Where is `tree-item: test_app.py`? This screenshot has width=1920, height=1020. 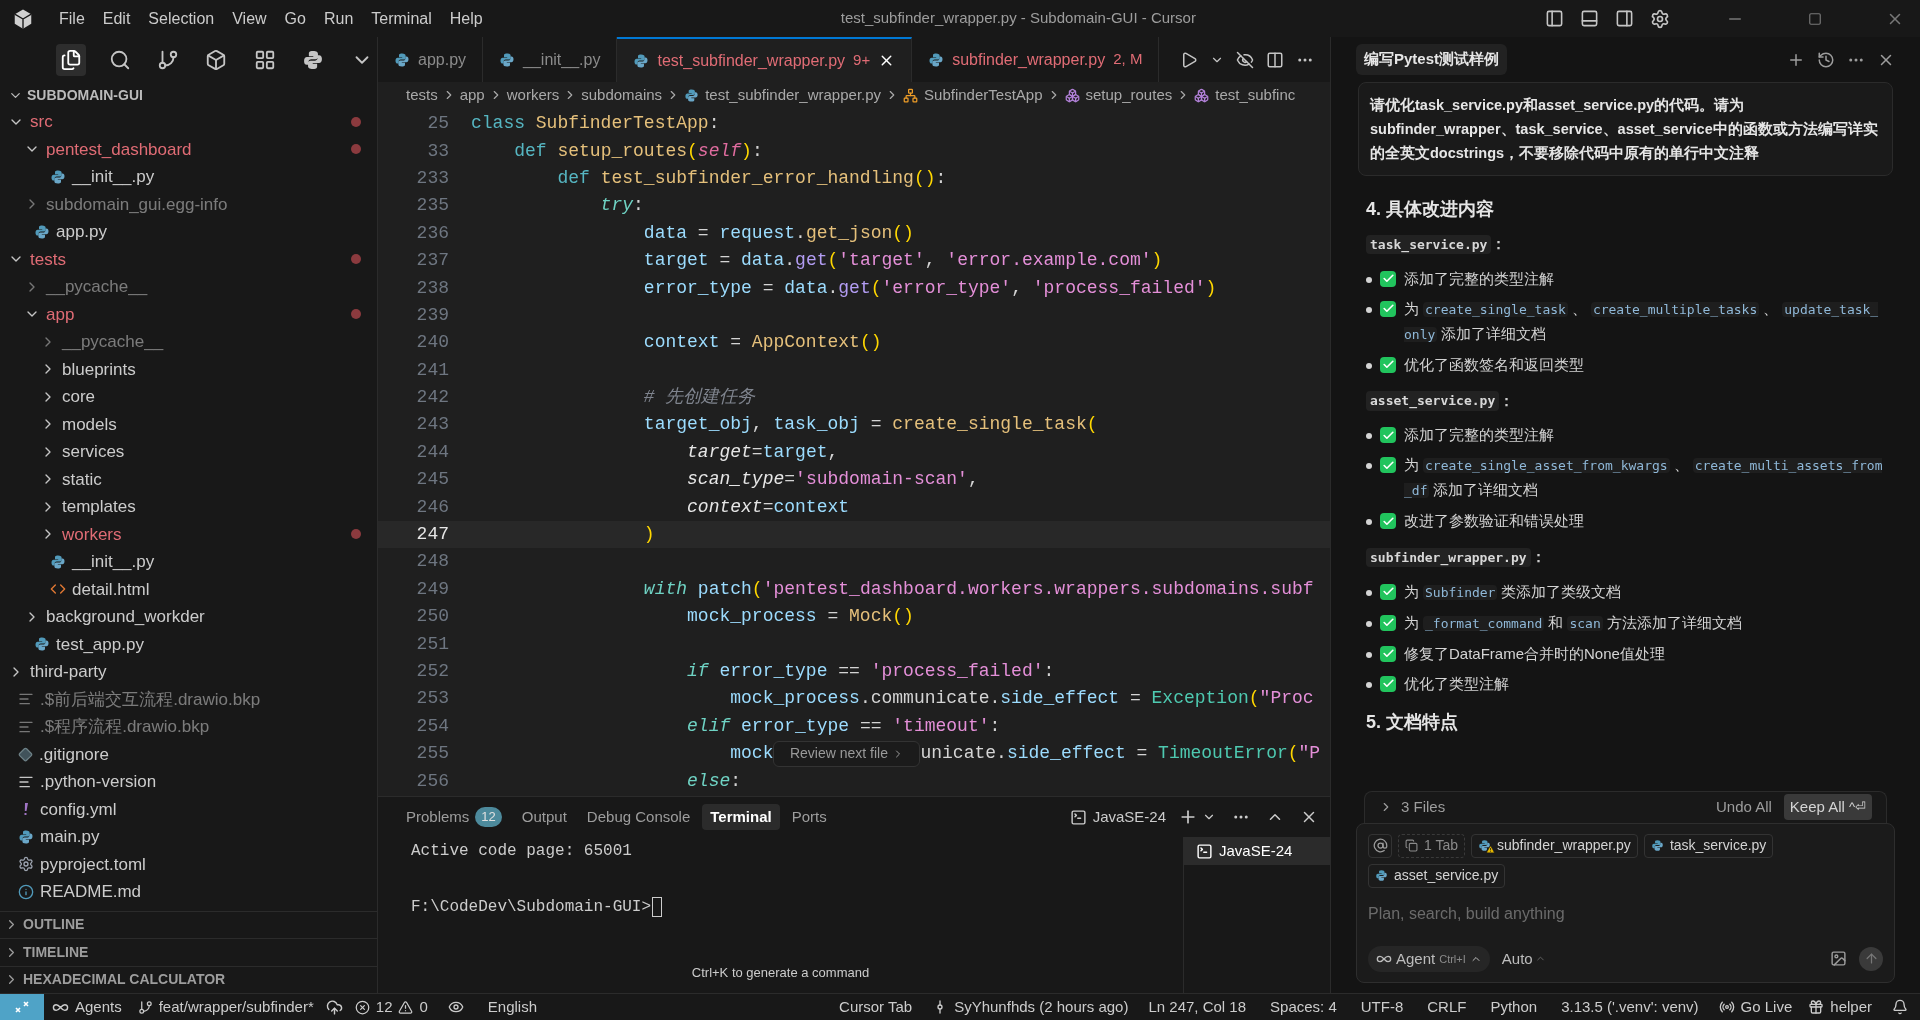 tree-item: test_app.py is located at coordinates (188, 644).